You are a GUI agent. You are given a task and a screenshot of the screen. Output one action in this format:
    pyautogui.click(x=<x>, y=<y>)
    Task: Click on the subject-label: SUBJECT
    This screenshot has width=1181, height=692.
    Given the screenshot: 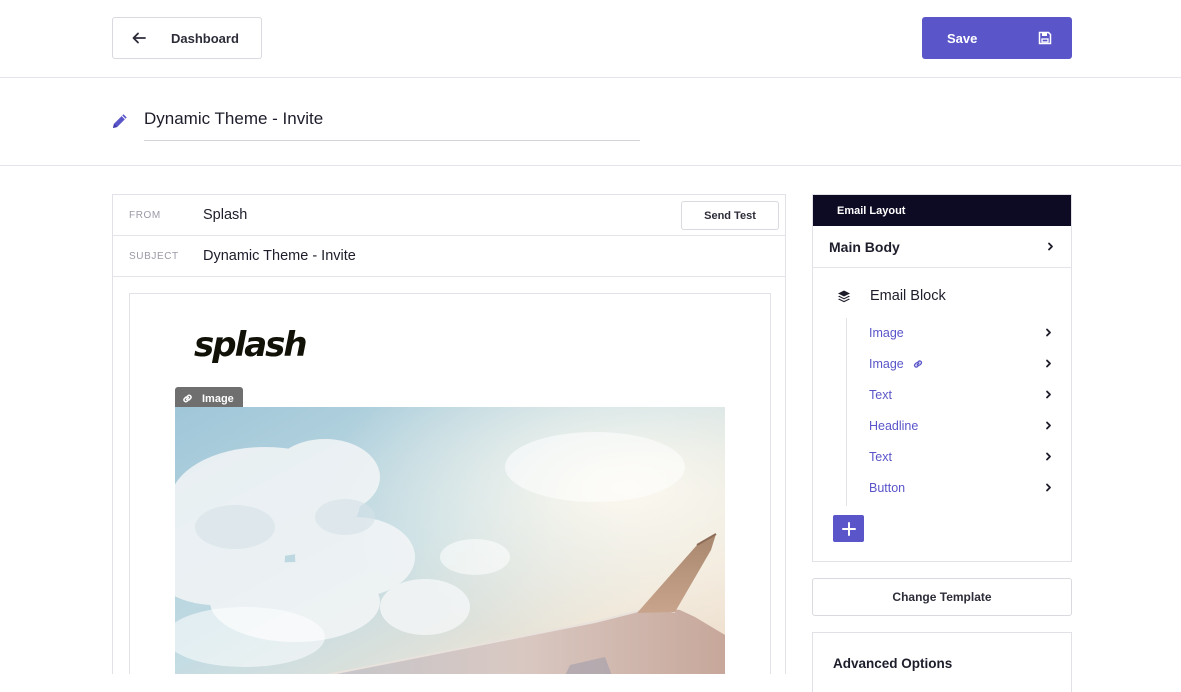 What is the action you would take?
    pyautogui.click(x=154, y=256)
    